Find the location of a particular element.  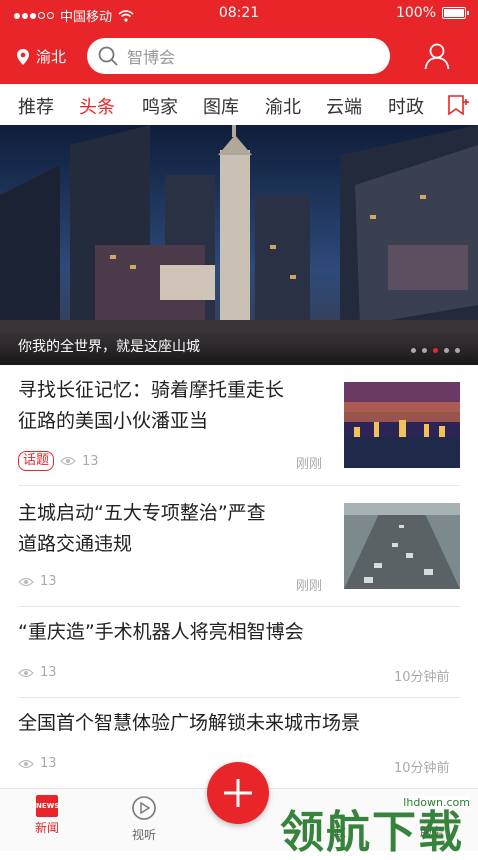

tab-politics: 时政 is located at coordinates (406, 106).